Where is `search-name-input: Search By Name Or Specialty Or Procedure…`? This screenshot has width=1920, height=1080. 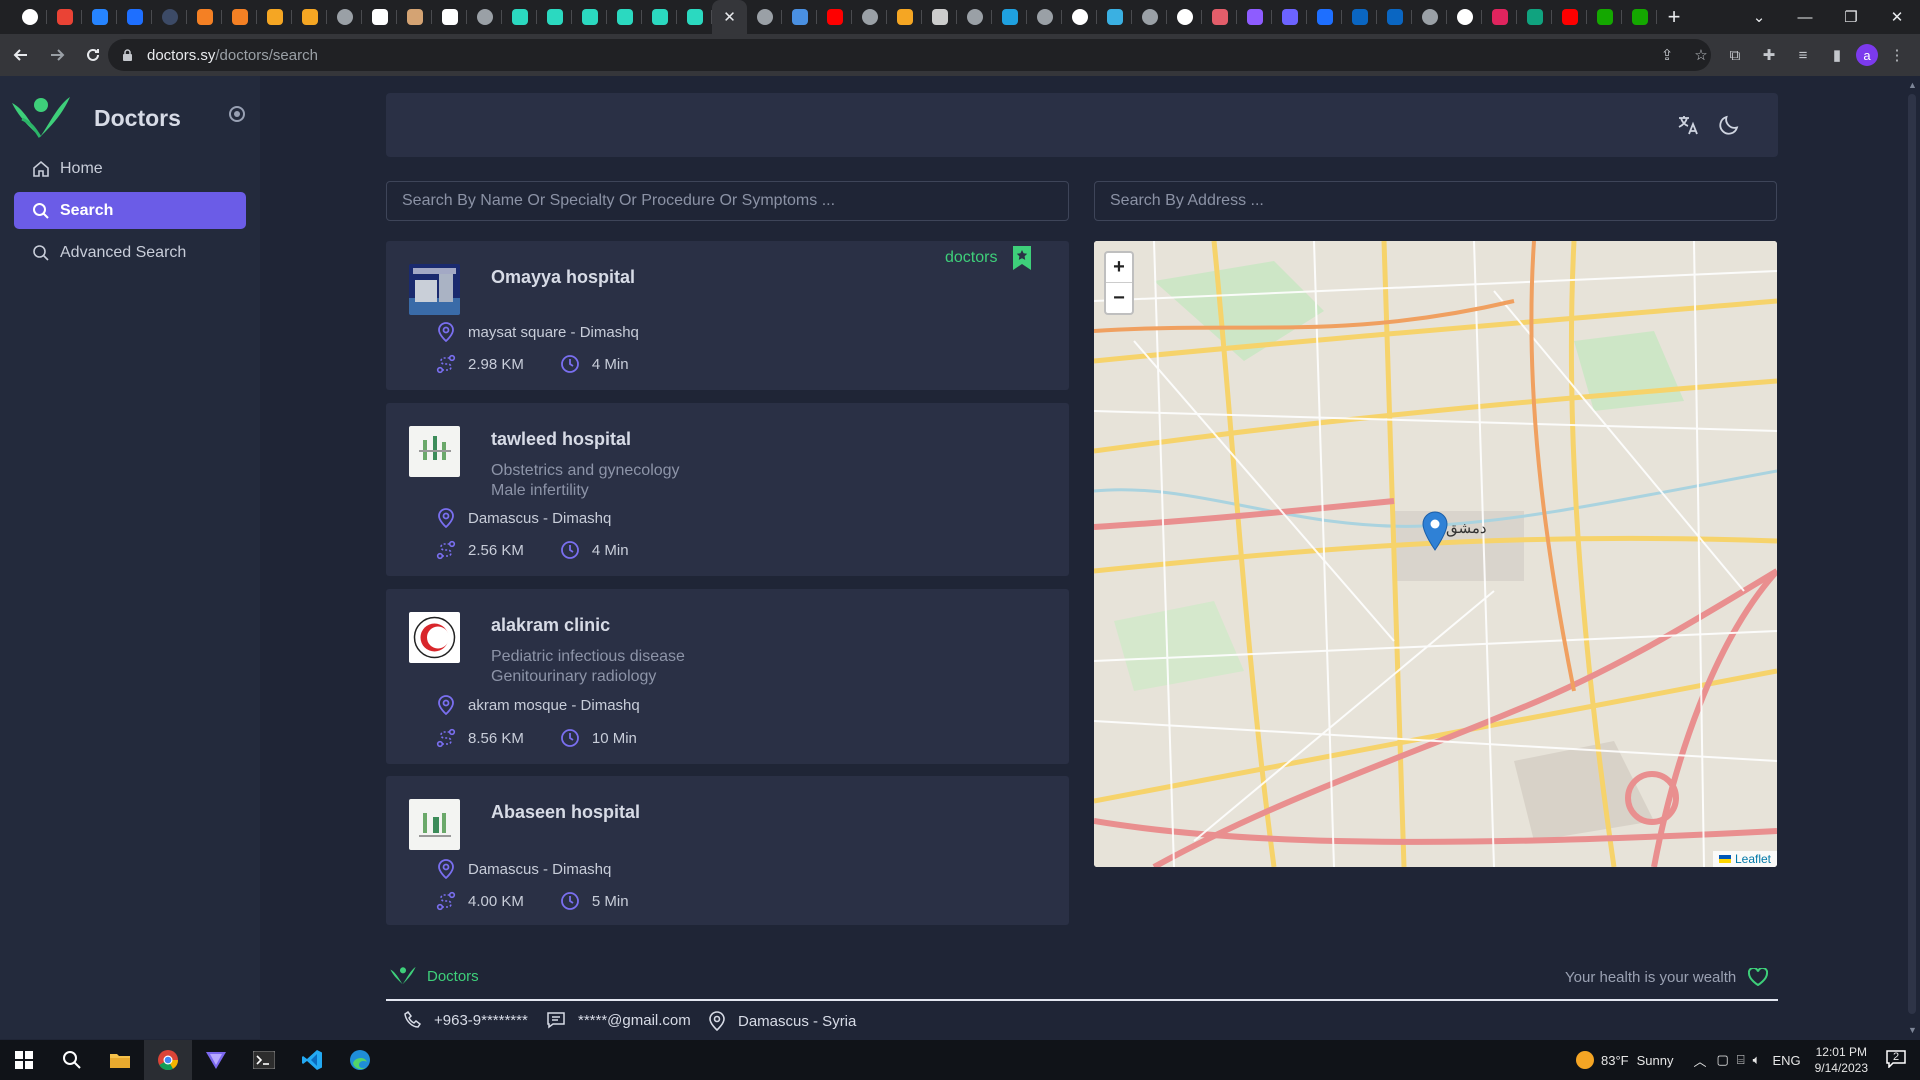
search-name-input: Search By Name Or Specialty Or Procedure… is located at coordinates (727, 201).